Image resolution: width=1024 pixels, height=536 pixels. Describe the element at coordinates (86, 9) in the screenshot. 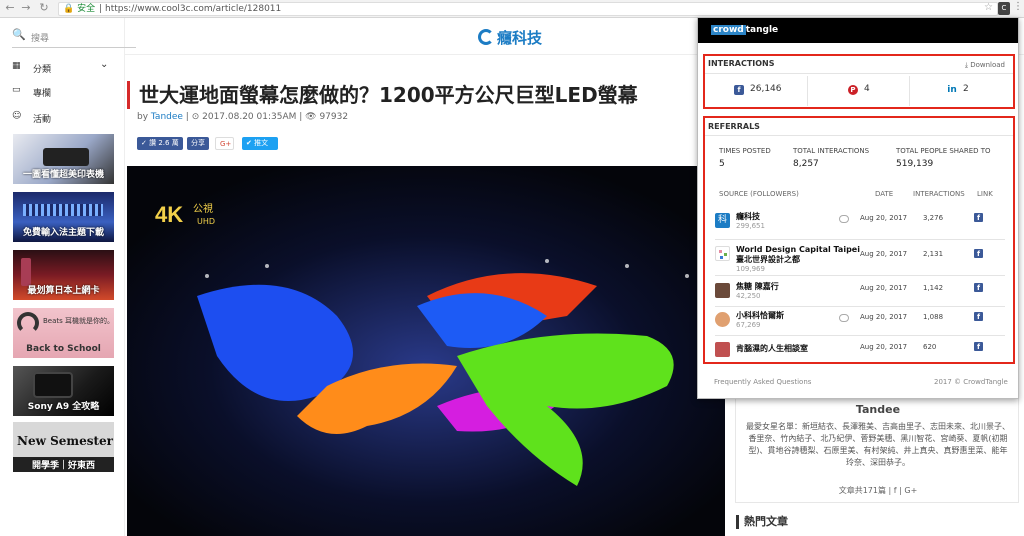

I see `secure-label: 安全` at that location.